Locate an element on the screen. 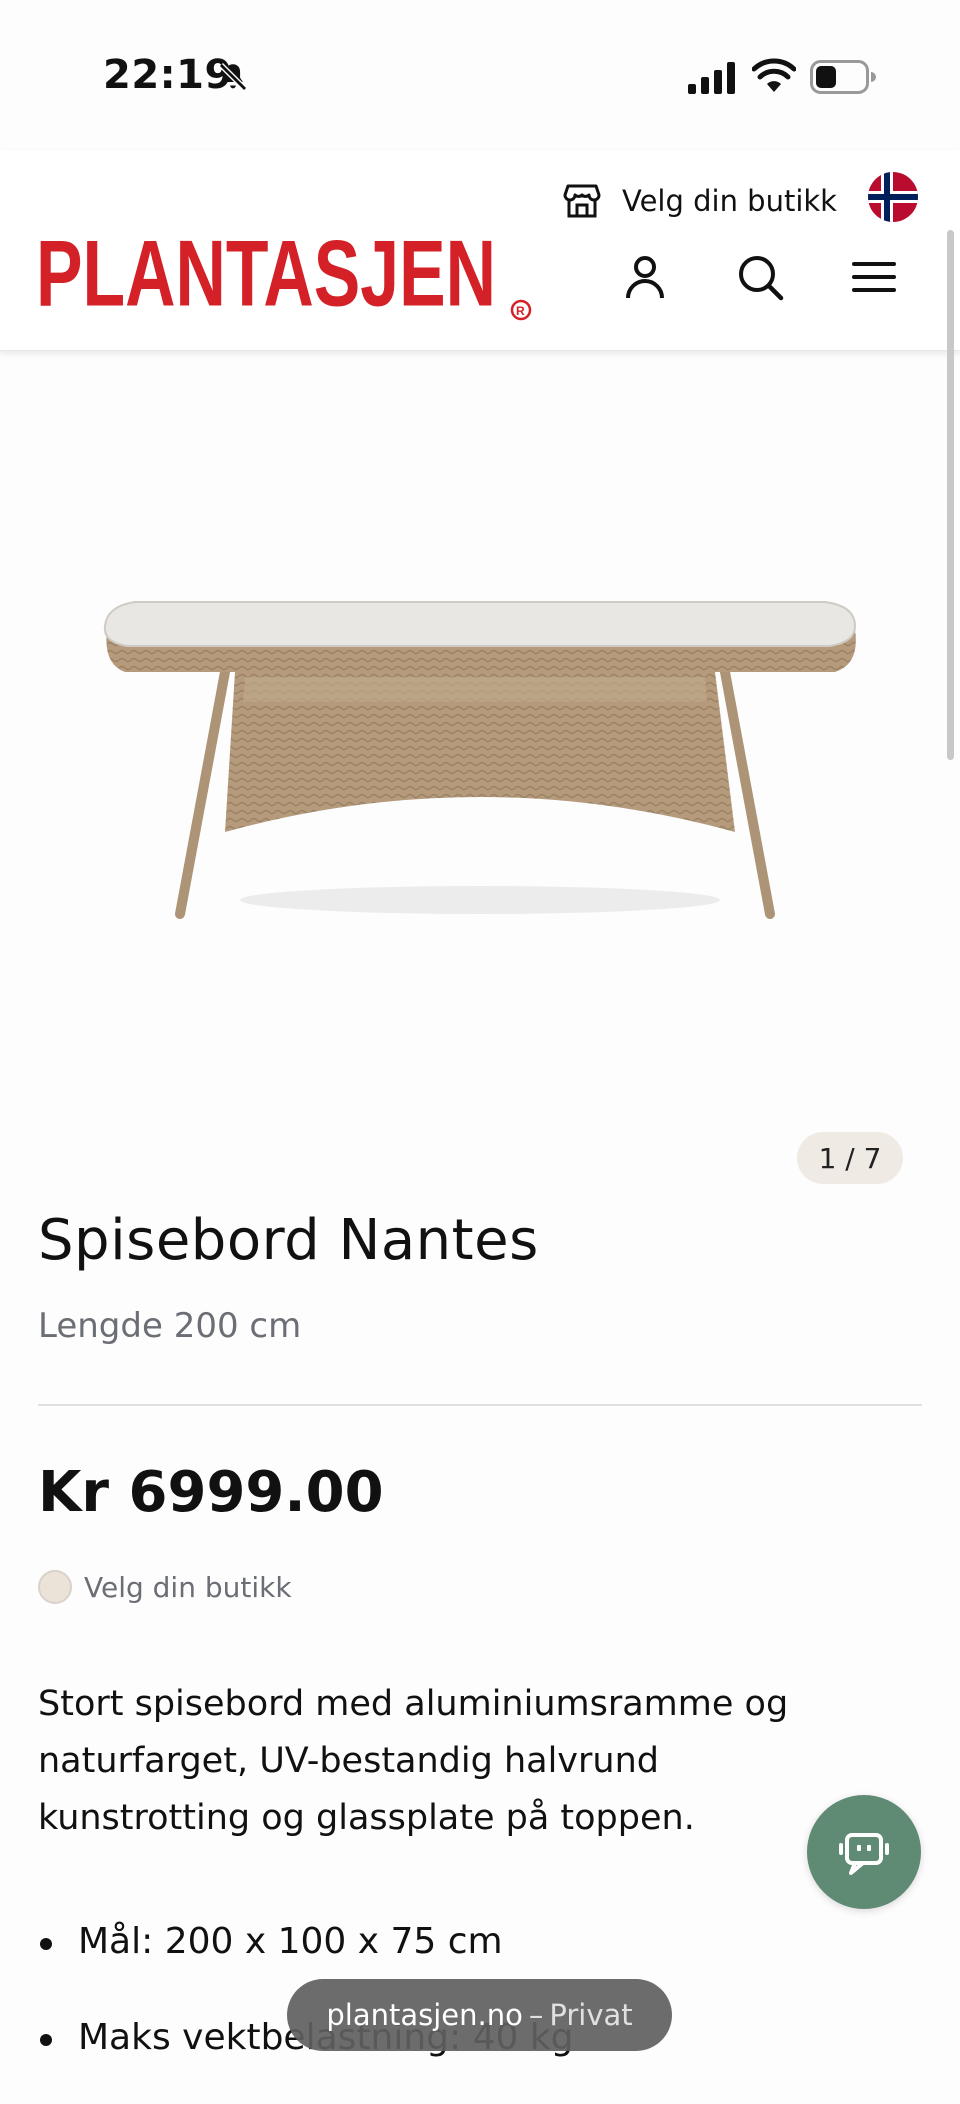 This screenshot has height=2104, width=960. product-image is located at coordinates (480, 760).